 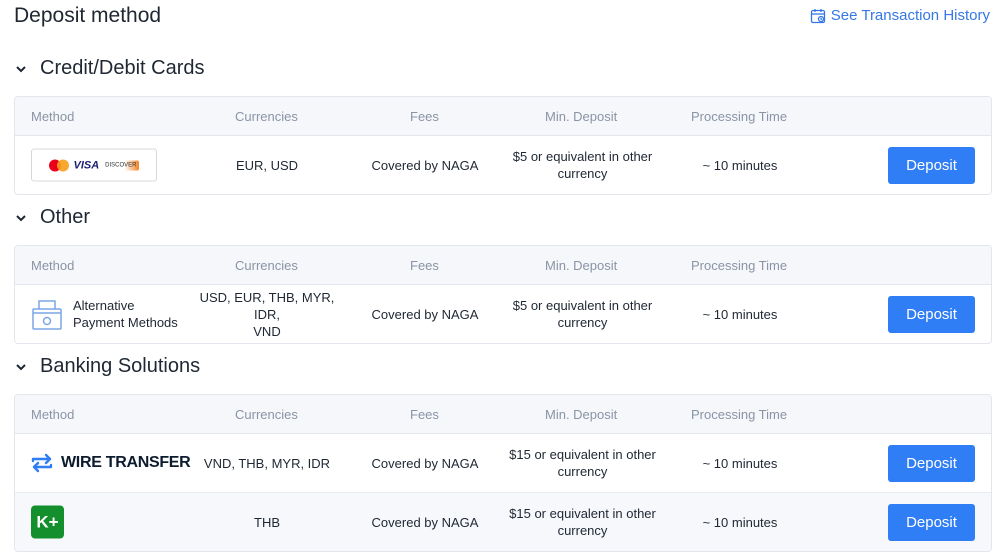 I want to click on section-toggle-cards: Credit/Debit Cards, so click(x=109, y=68).